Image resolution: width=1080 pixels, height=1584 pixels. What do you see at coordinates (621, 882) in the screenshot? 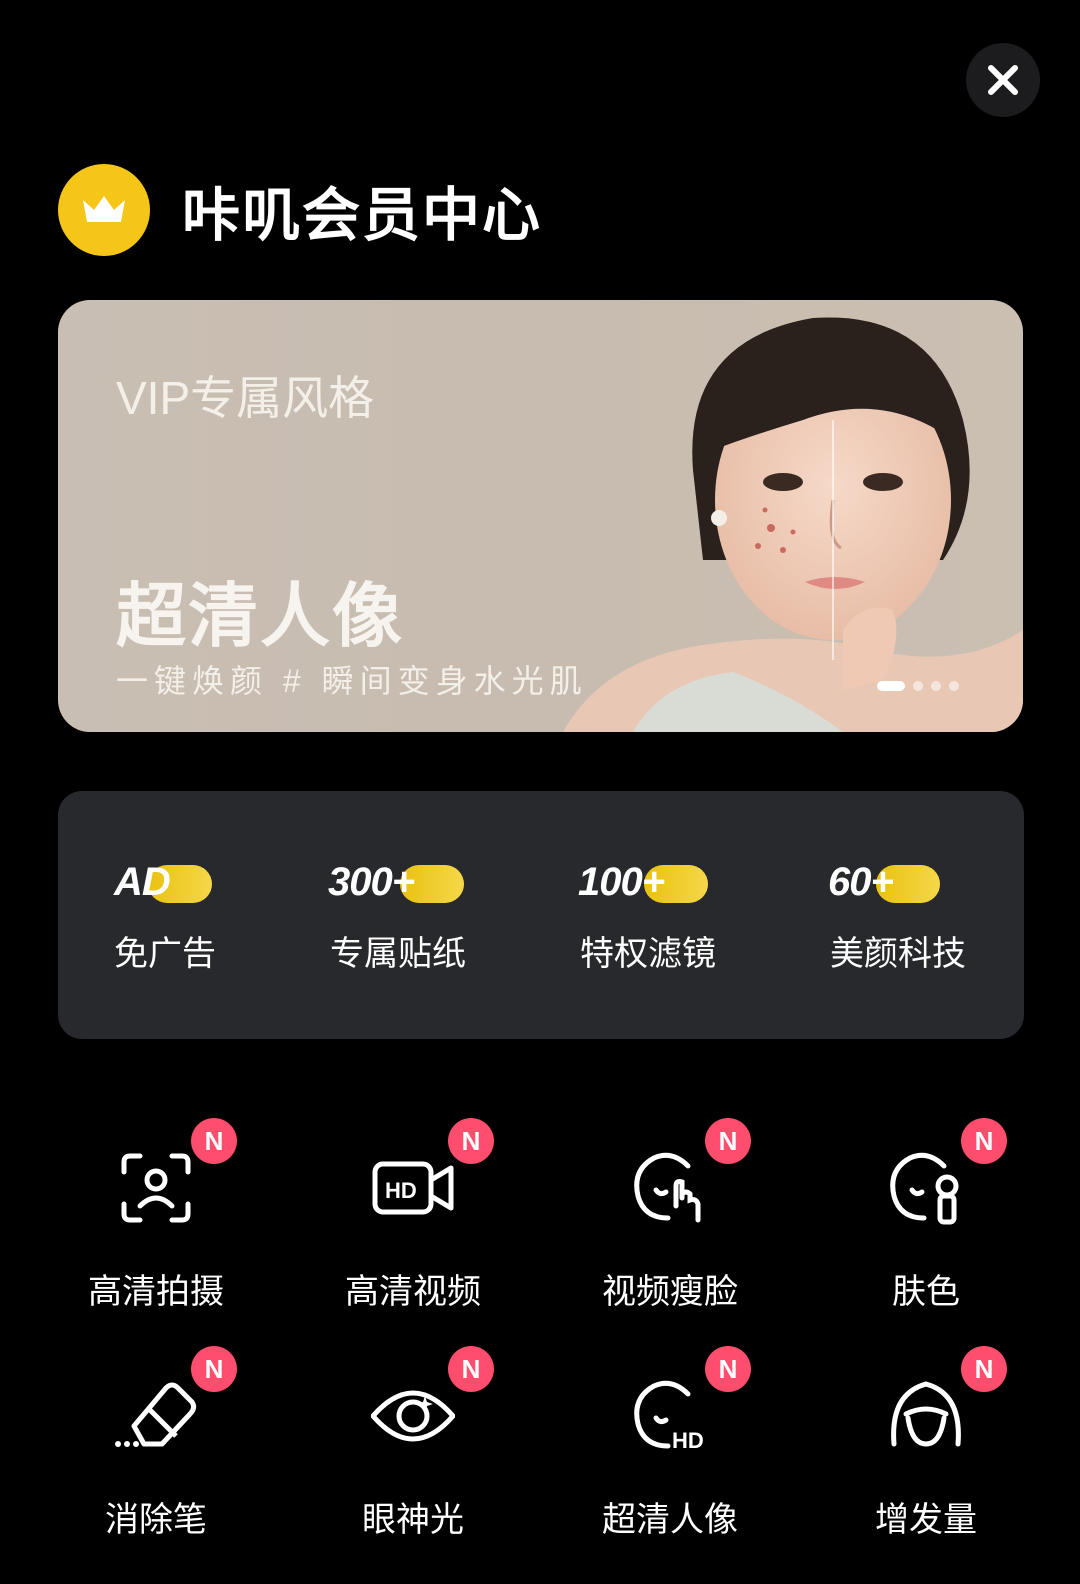
I see `perk-badge-text: 100+` at bounding box center [621, 882].